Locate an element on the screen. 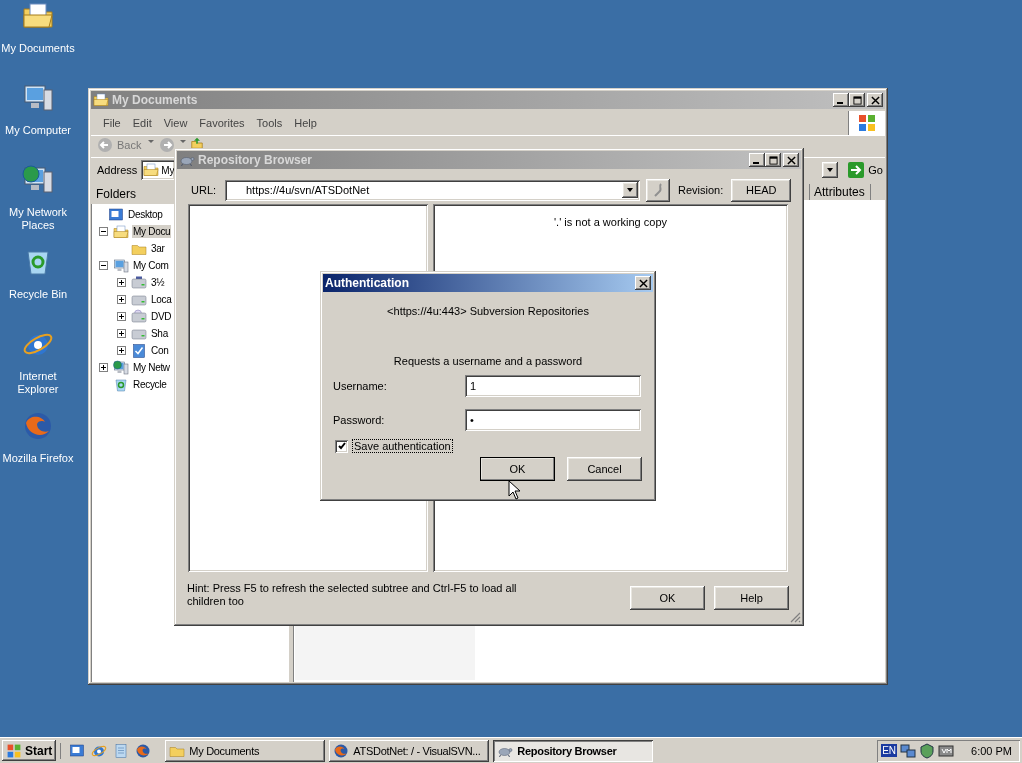 This screenshot has width=1022, height=763. checkmark-icon is located at coordinates (341, 446).